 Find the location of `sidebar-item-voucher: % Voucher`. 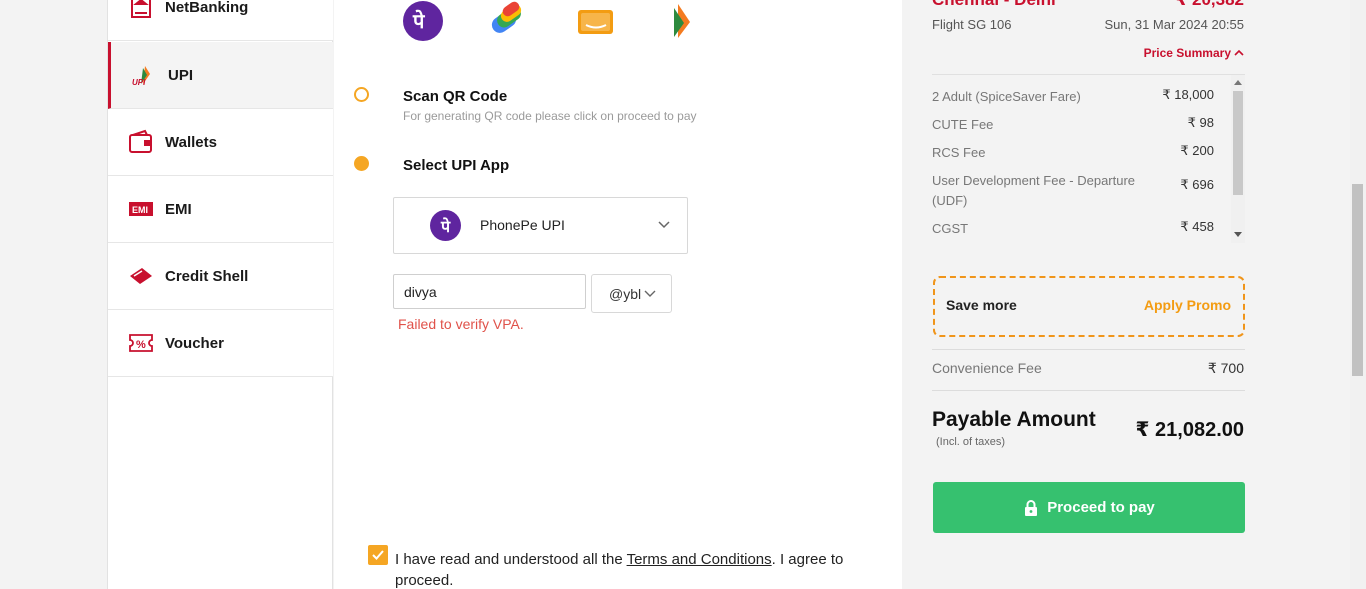

sidebar-item-voucher: % Voucher is located at coordinates (220, 343).